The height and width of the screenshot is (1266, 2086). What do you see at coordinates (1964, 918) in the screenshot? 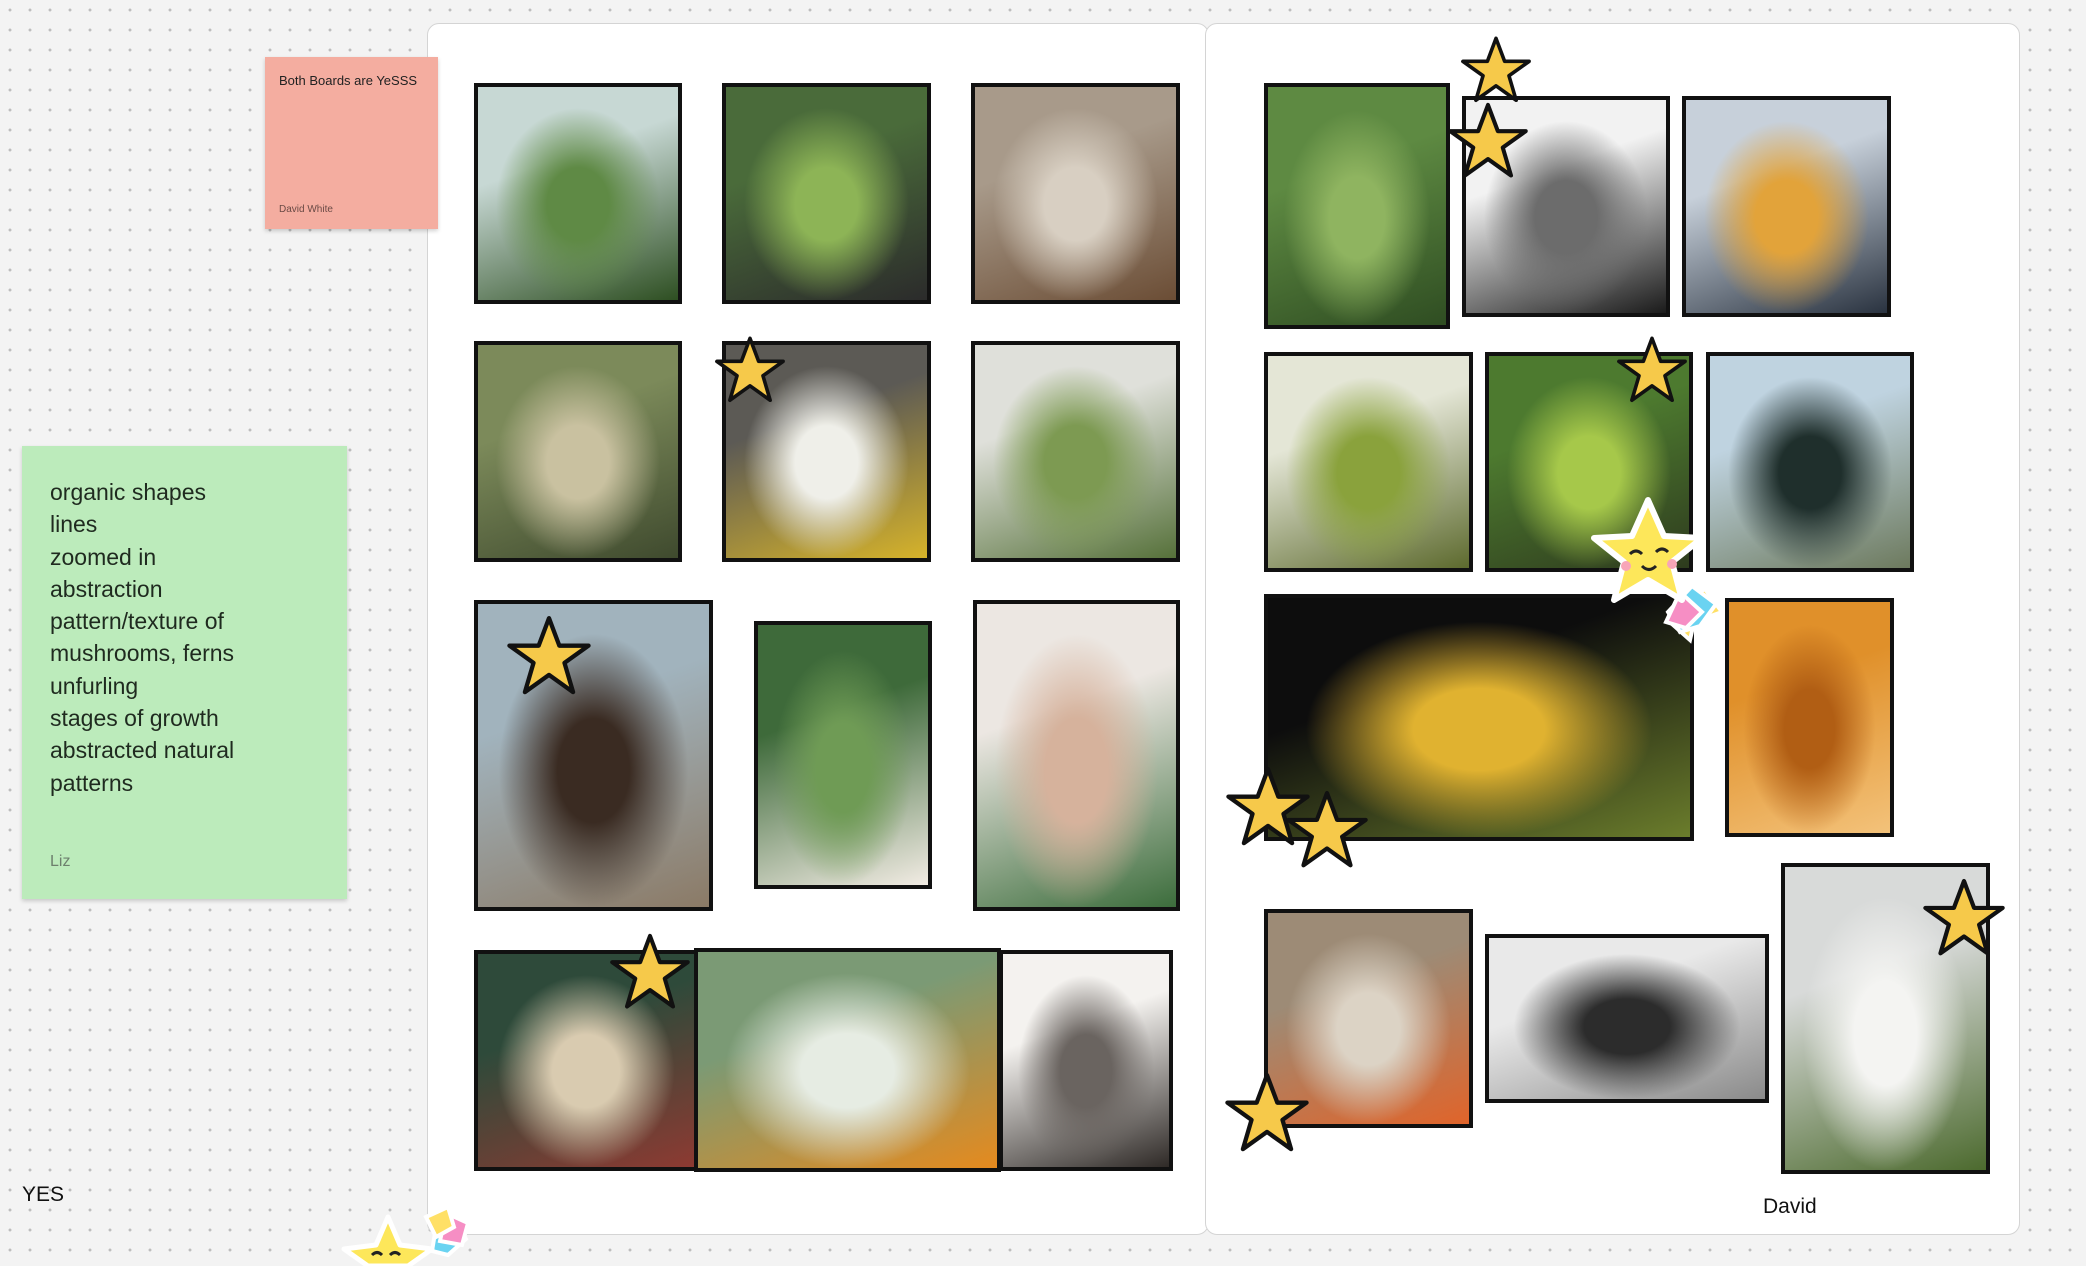
I see `star-camera-icon` at bounding box center [1964, 918].